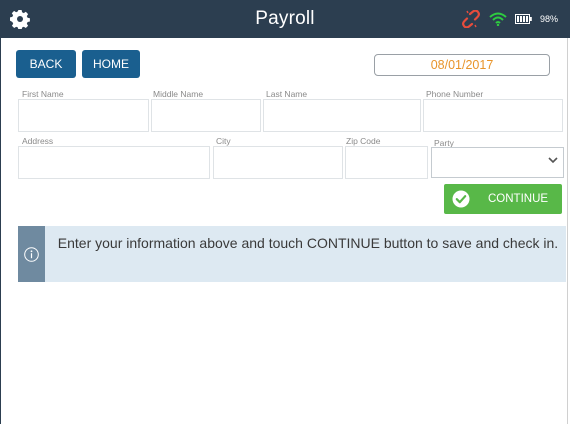  What do you see at coordinates (509, 19) in the screenshot?
I see `status-icons: 98%` at bounding box center [509, 19].